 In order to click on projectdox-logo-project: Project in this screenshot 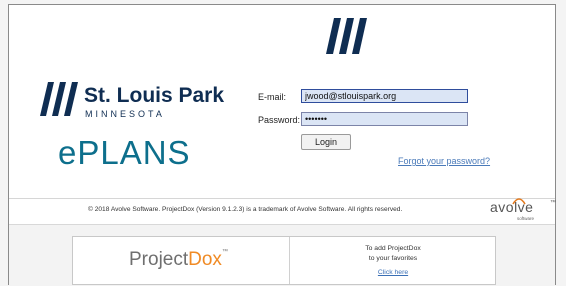, I will do `click(159, 259)`.